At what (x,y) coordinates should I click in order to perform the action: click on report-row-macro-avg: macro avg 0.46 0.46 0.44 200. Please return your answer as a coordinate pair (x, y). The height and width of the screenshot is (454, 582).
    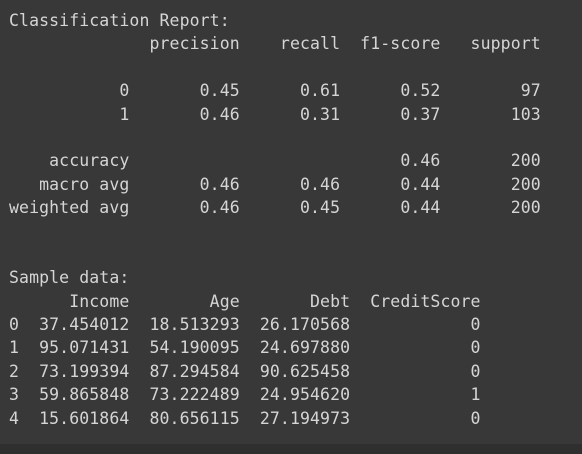
    Looking at the image, I should click on (275, 184).